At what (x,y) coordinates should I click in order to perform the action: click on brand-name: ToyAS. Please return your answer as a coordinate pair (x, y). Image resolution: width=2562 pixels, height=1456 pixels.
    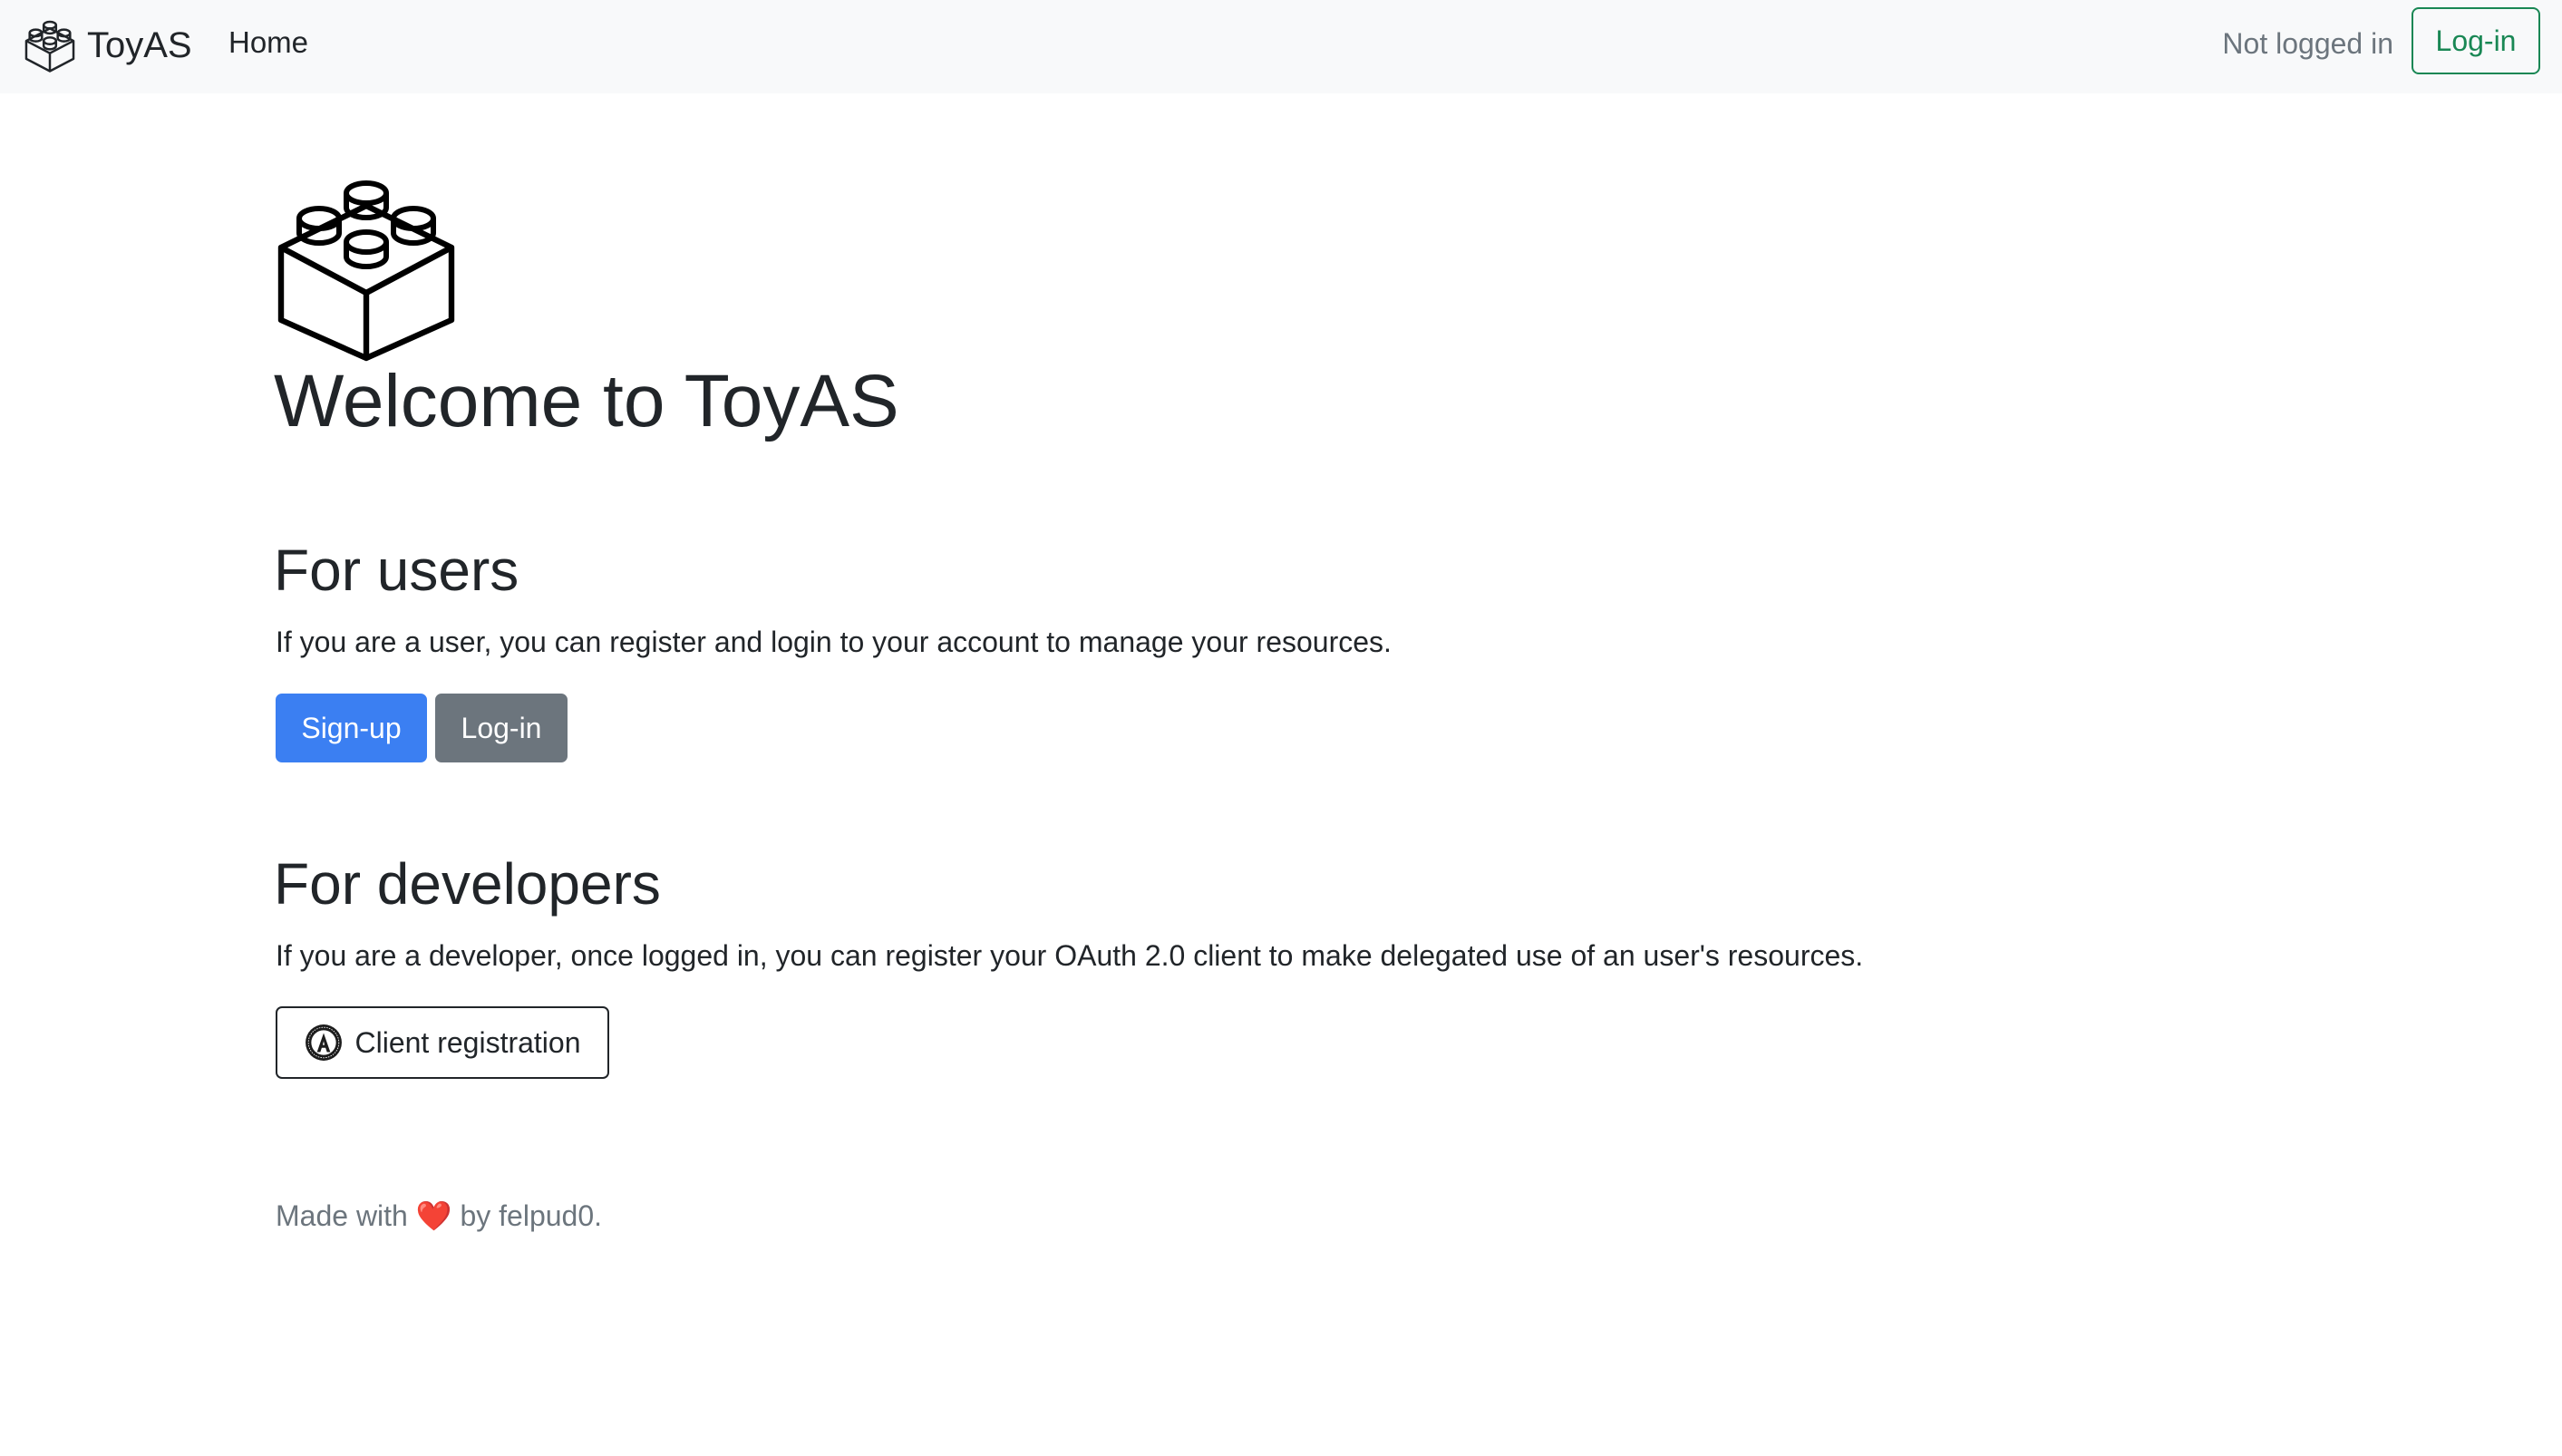
    Looking at the image, I should click on (139, 45).